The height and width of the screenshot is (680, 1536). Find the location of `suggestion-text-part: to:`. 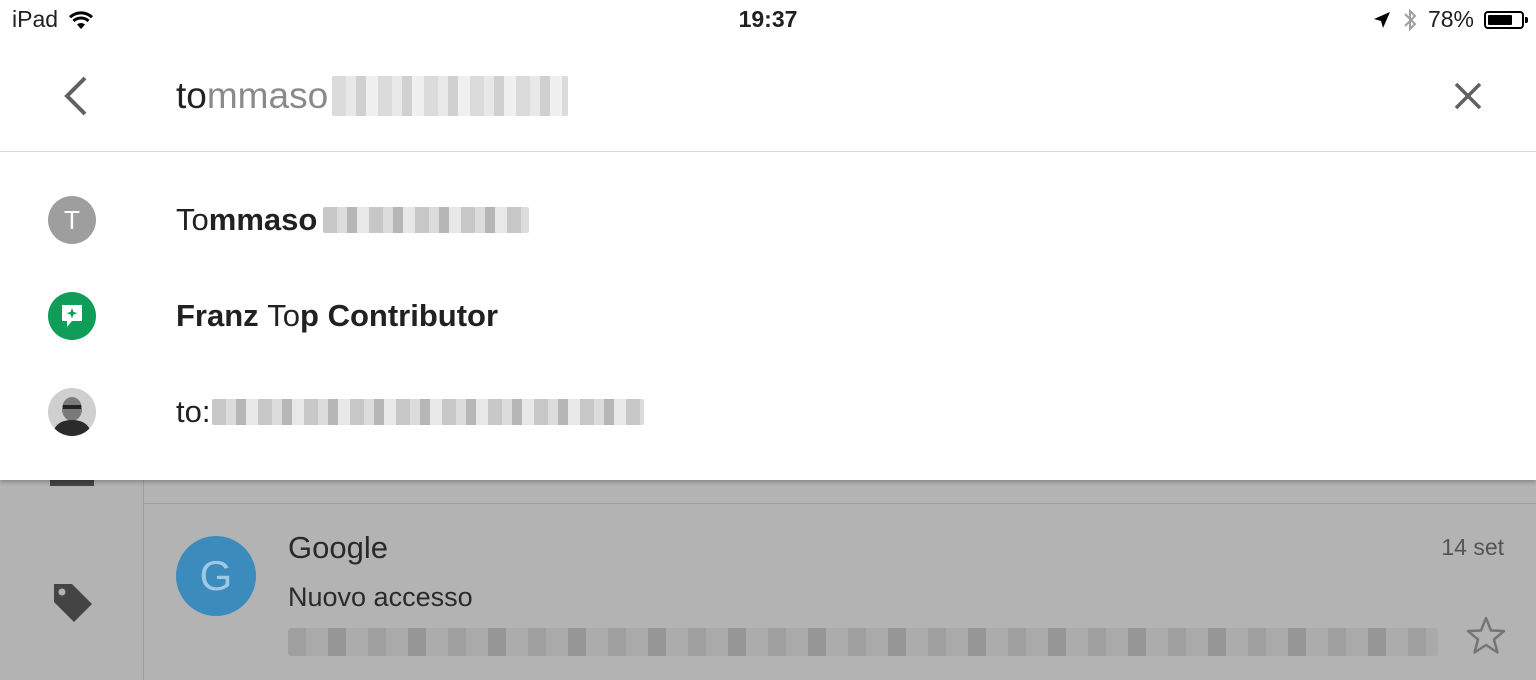

suggestion-text-part: to: is located at coordinates (193, 411).